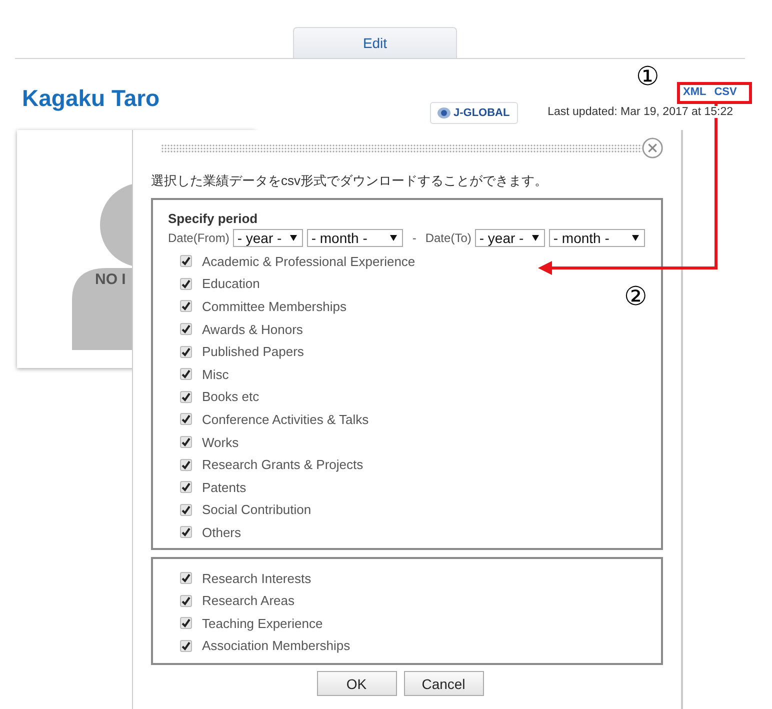 The image size is (772, 709). I want to click on checkbox-label: Association Memberships, so click(276, 646).